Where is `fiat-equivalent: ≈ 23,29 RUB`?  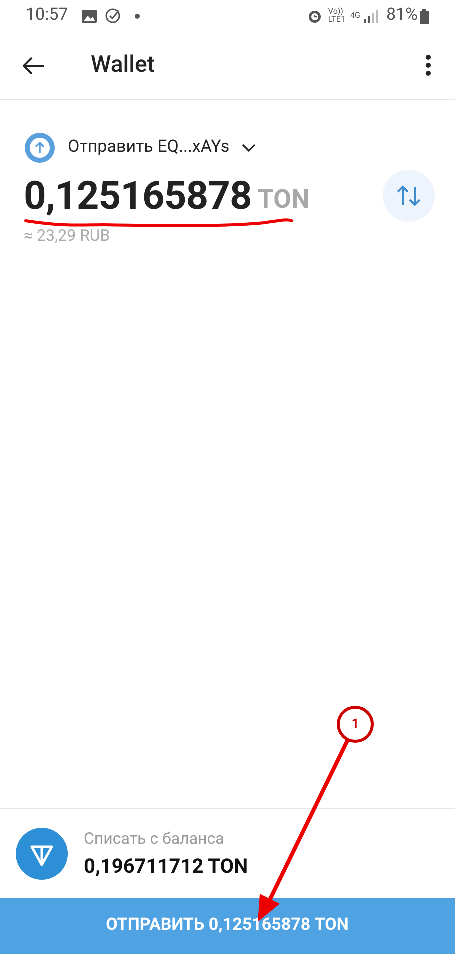
fiat-equivalent: ≈ 23,29 RUB is located at coordinates (68, 236).